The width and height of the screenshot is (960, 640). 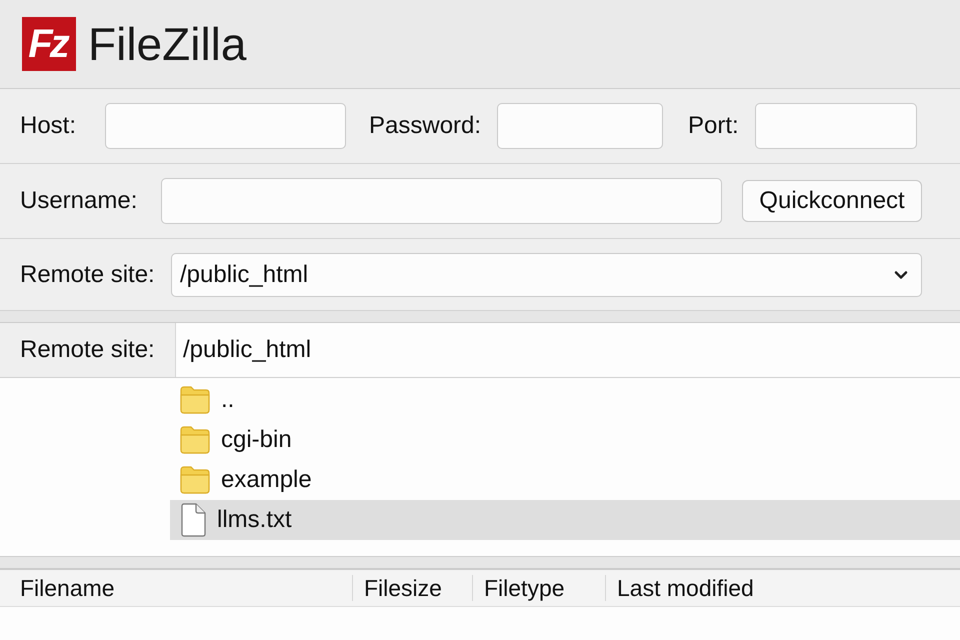 I want to click on remote-site-dropdown: /public_html, so click(x=546, y=274).